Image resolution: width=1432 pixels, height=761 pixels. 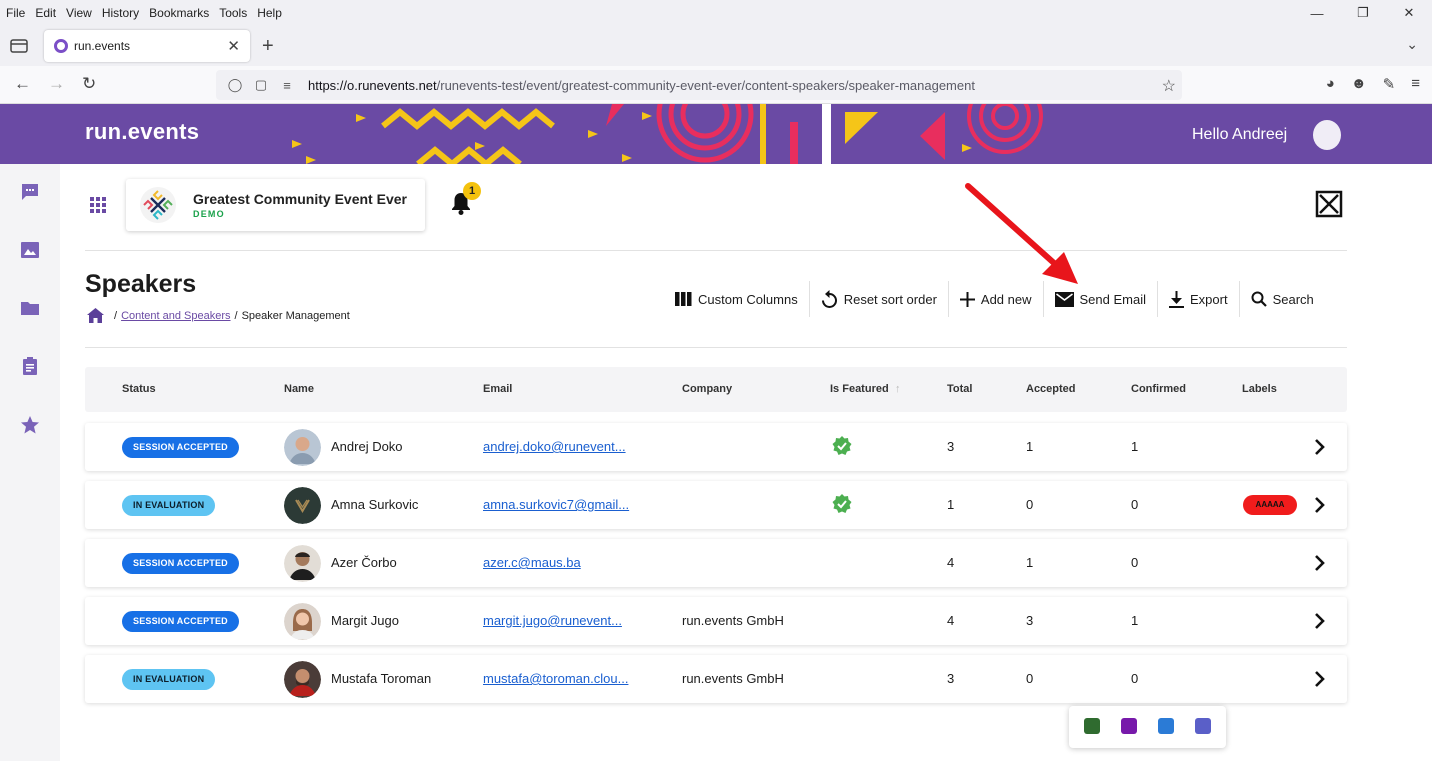 I want to click on back-icon: ←, so click(x=22, y=84).